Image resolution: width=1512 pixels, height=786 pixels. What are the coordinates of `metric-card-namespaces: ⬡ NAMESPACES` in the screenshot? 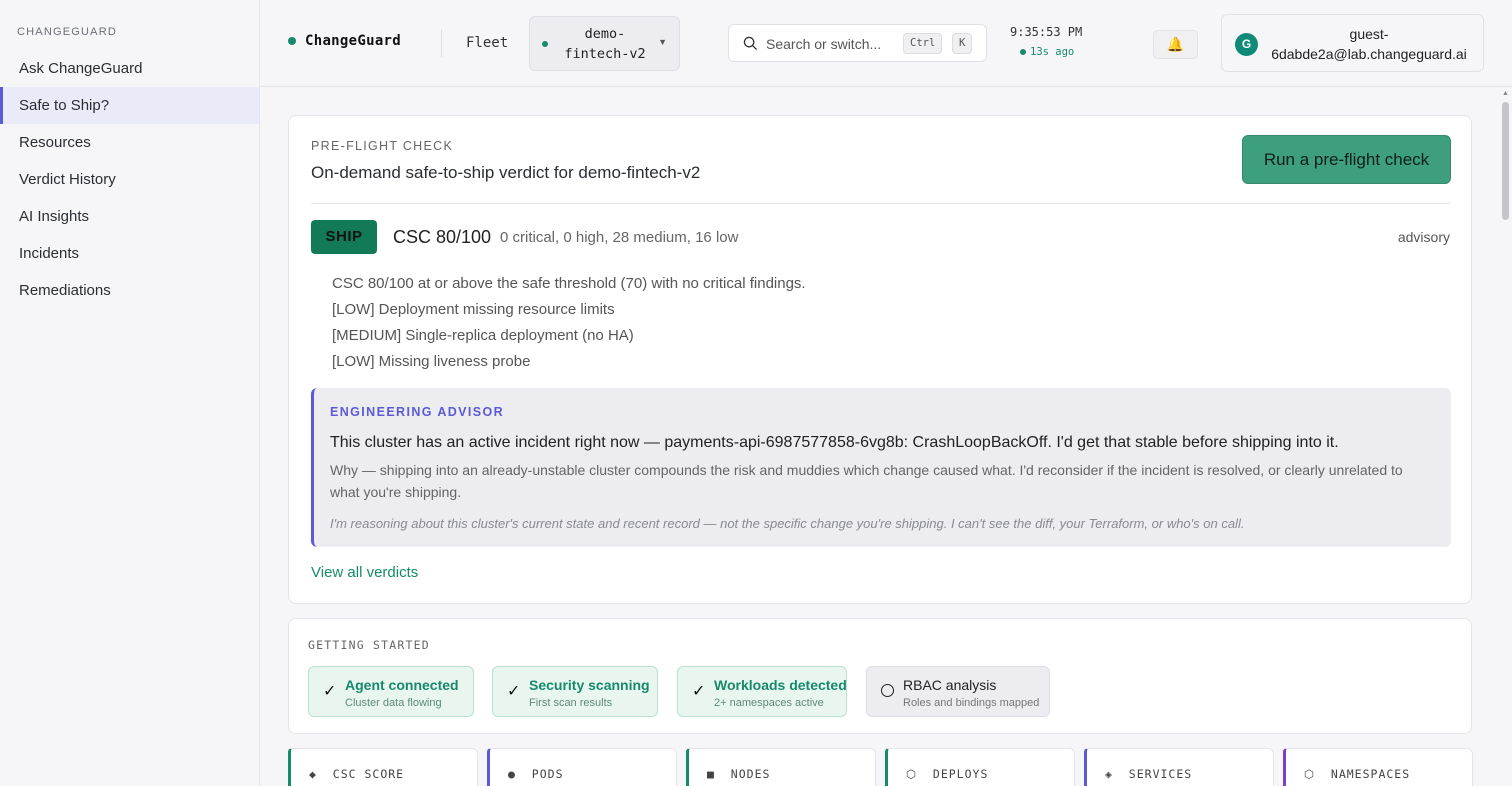 It's located at (1378, 767).